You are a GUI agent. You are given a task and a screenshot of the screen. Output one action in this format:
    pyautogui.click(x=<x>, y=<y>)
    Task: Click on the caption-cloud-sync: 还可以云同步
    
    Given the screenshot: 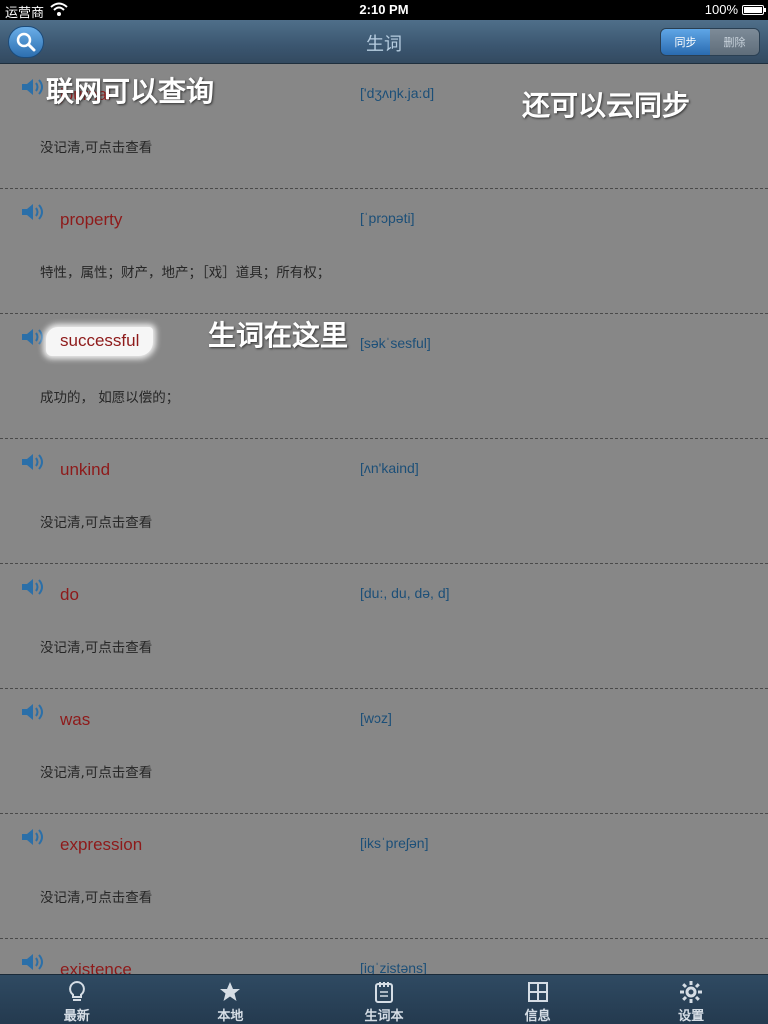 What is the action you would take?
    pyautogui.click(x=606, y=105)
    